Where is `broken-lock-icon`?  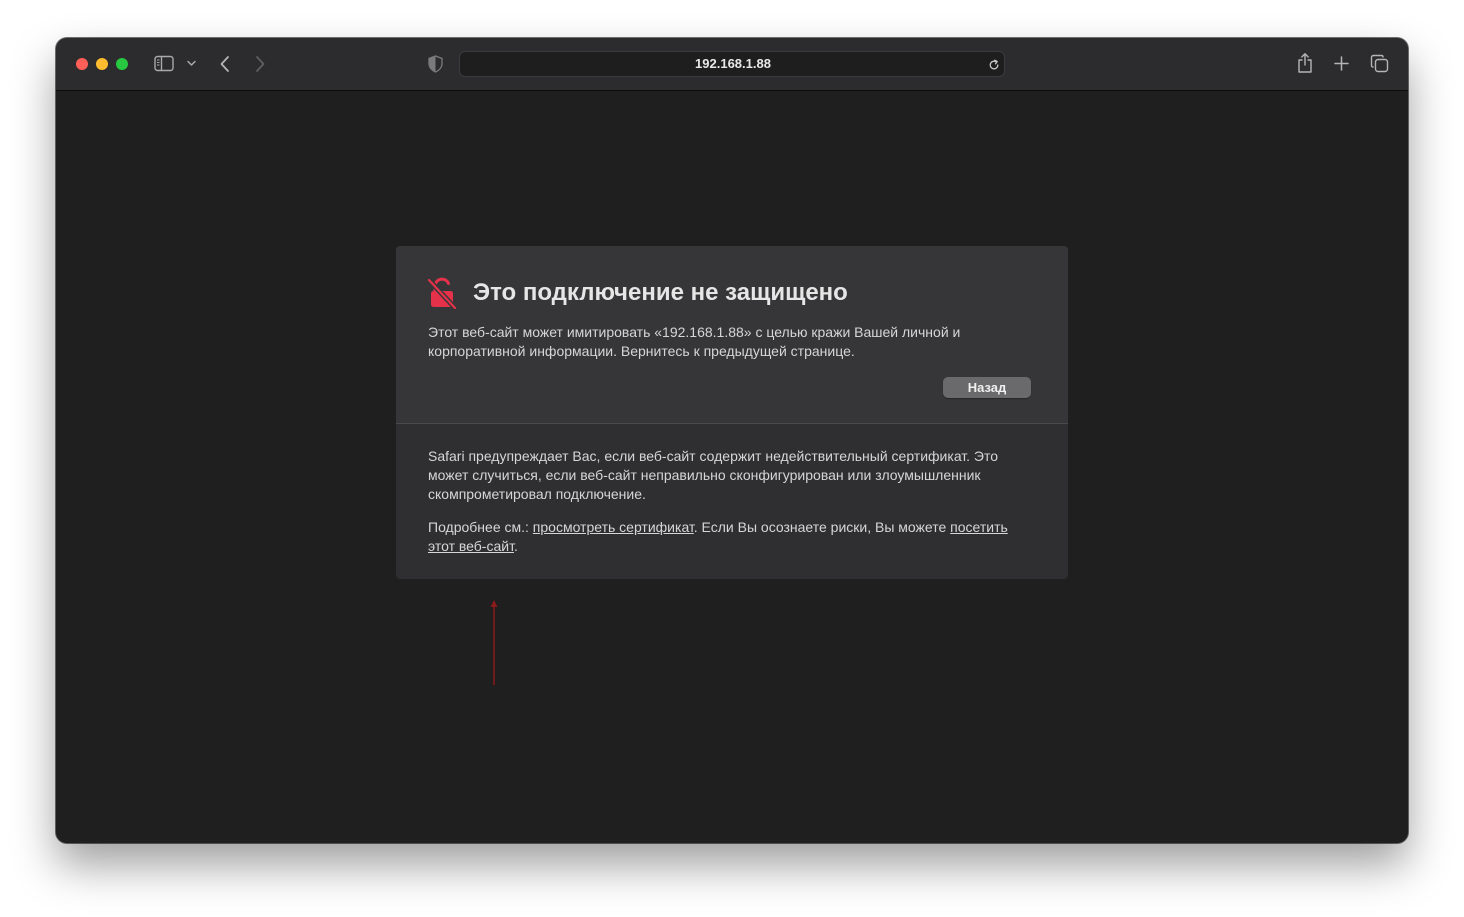 broken-lock-icon is located at coordinates (442, 293).